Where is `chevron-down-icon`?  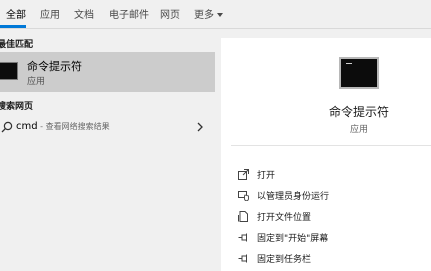 chevron-down-icon is located at coordinates (220, 15).